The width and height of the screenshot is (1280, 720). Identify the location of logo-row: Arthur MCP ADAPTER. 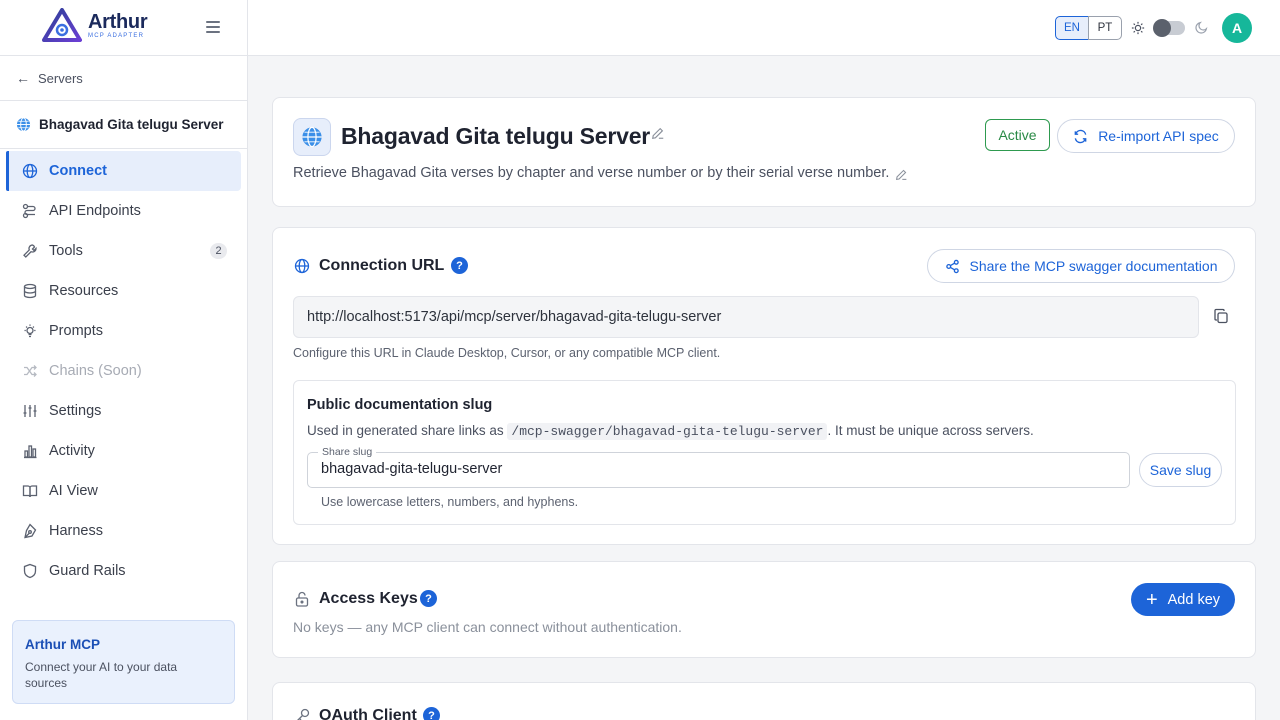
(123, 28).